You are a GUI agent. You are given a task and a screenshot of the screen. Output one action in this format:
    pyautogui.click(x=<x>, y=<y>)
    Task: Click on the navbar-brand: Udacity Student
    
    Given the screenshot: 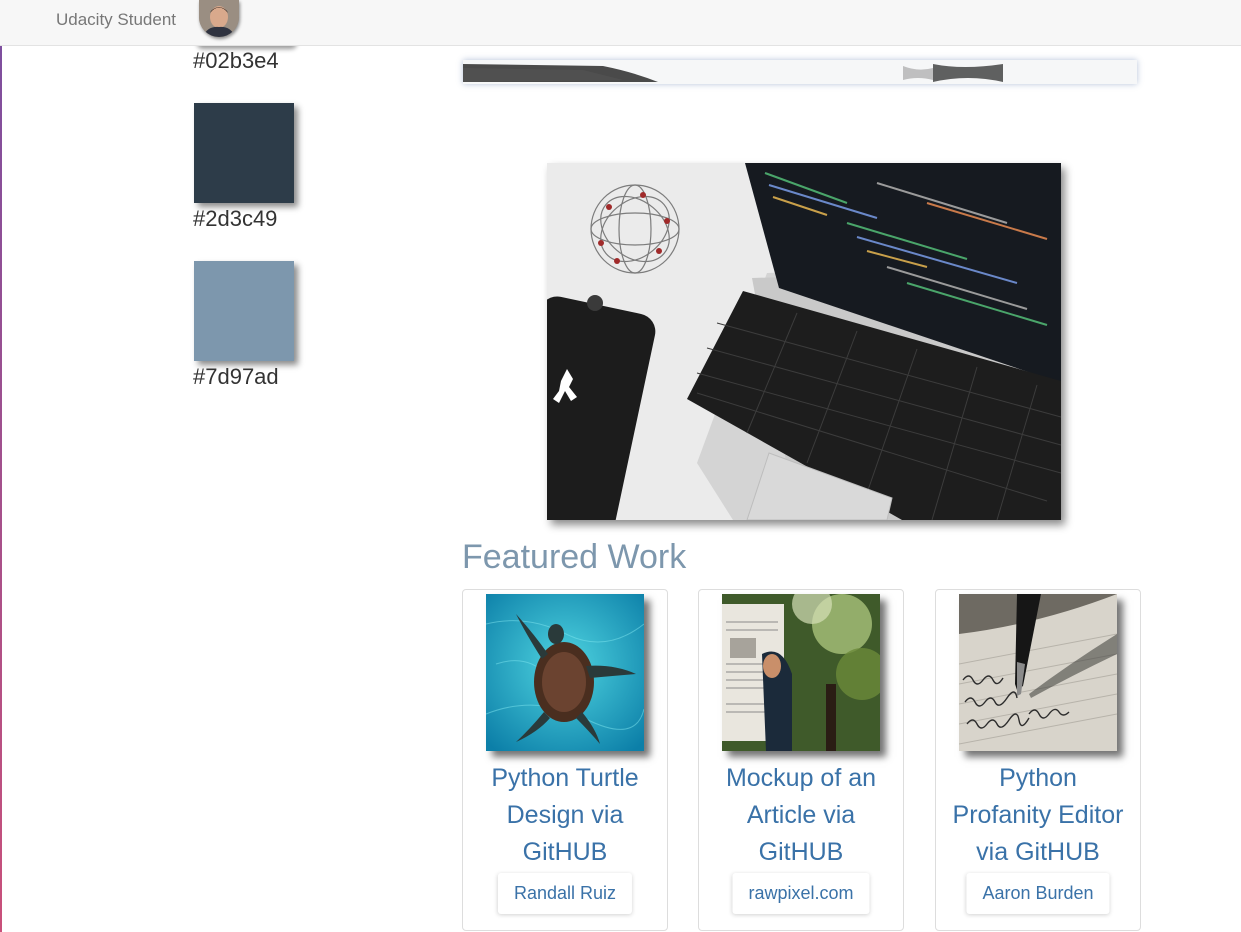 What is the action you would take?
    pyautogui.click(x=116, y=20)
    